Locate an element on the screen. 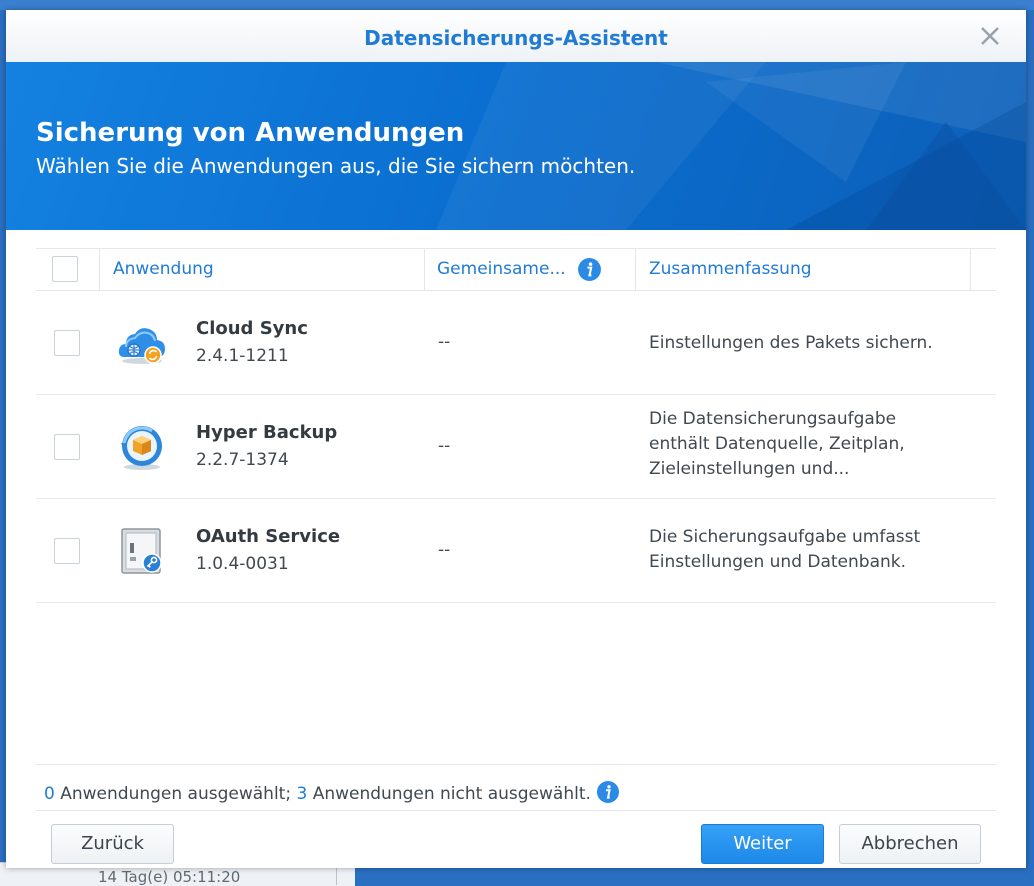  unselected-count: 3 is located at coordinates (302, 794).